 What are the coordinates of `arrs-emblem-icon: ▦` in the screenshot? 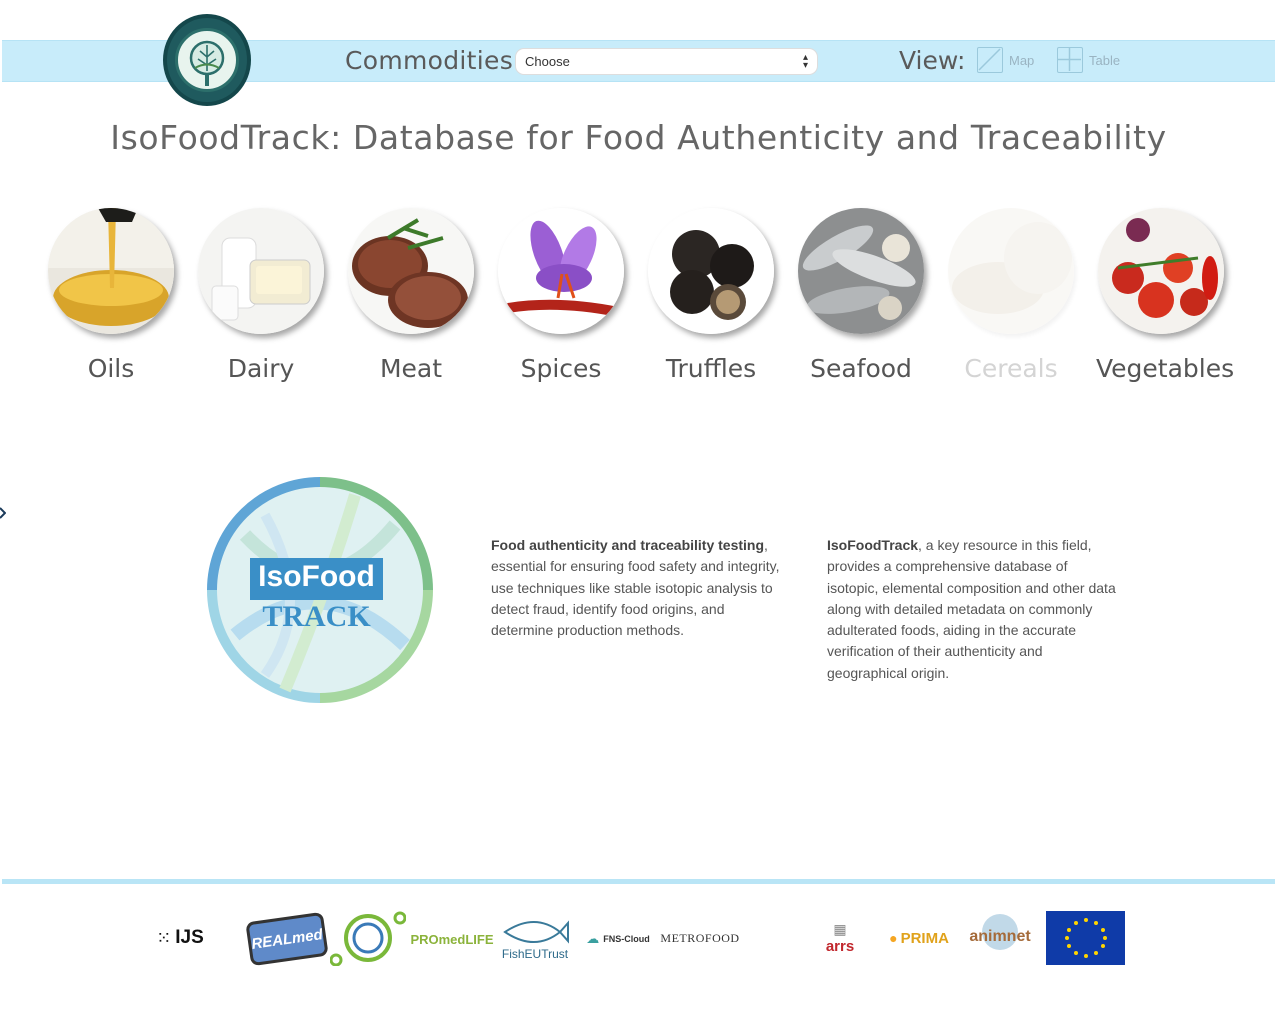 It's located at (840, 929).